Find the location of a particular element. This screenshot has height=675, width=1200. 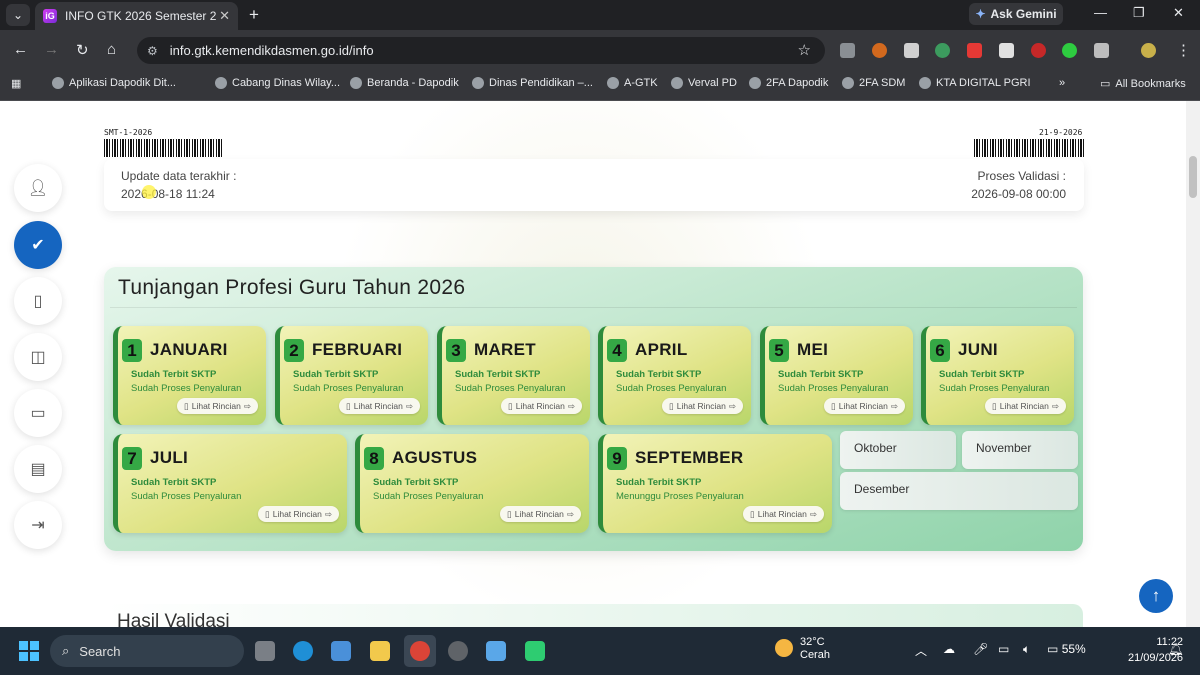

notification-icon: 🔔︎ is located at coordinates (1175, 649).